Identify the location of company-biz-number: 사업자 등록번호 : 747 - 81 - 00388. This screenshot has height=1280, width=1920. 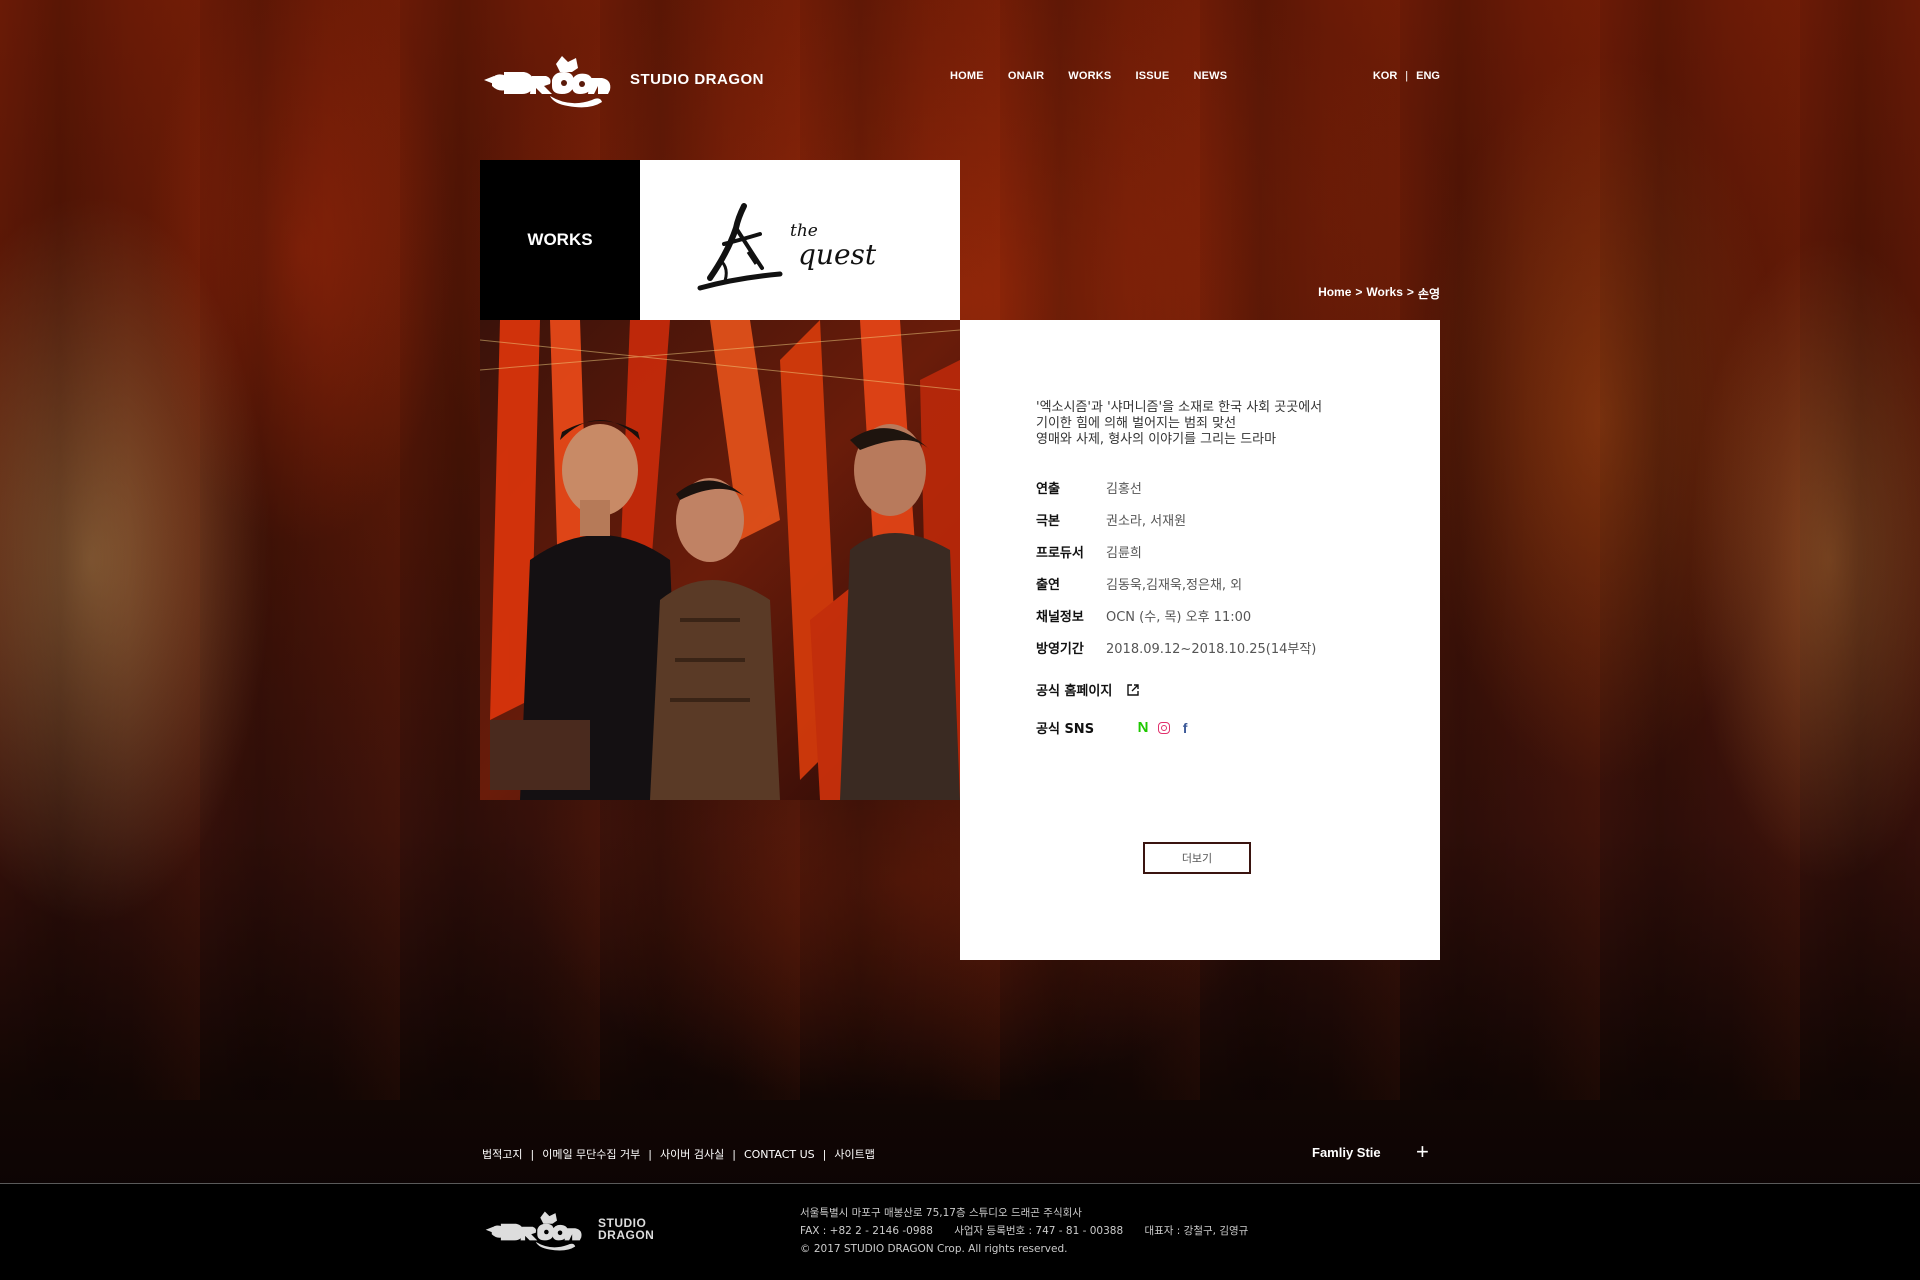
(1039, 1231).